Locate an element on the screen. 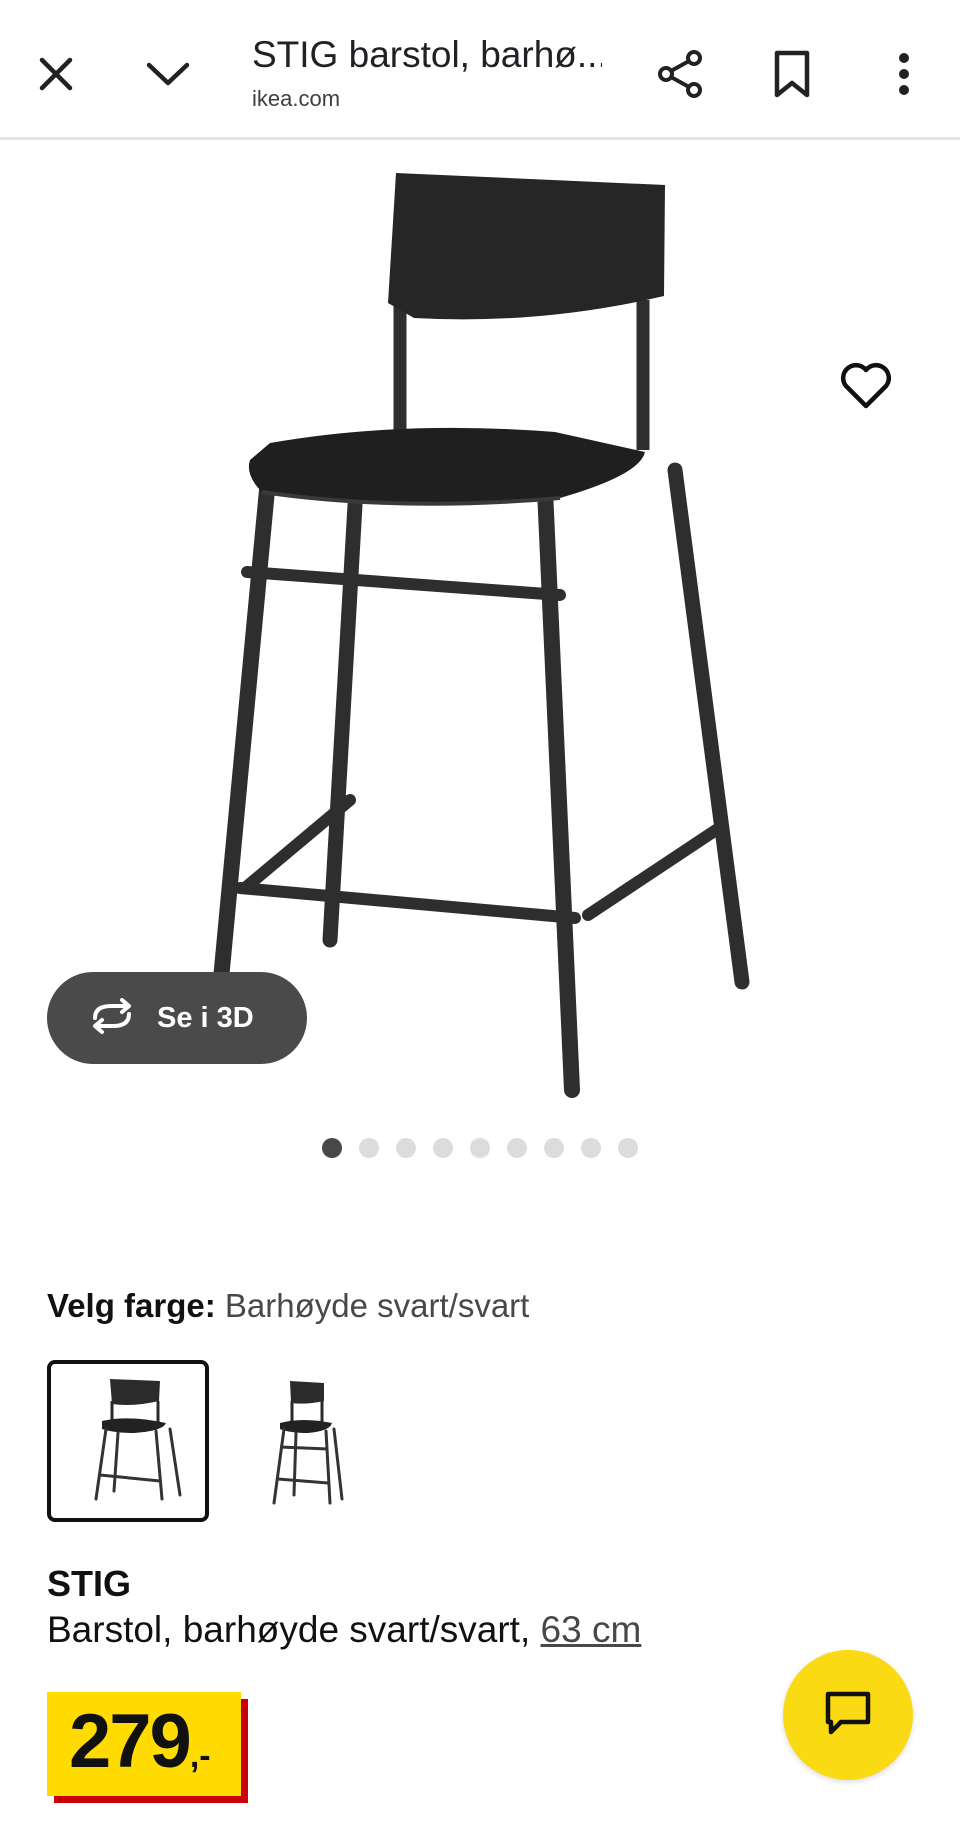  bookmark-icon is located at coordinates (792, 74).